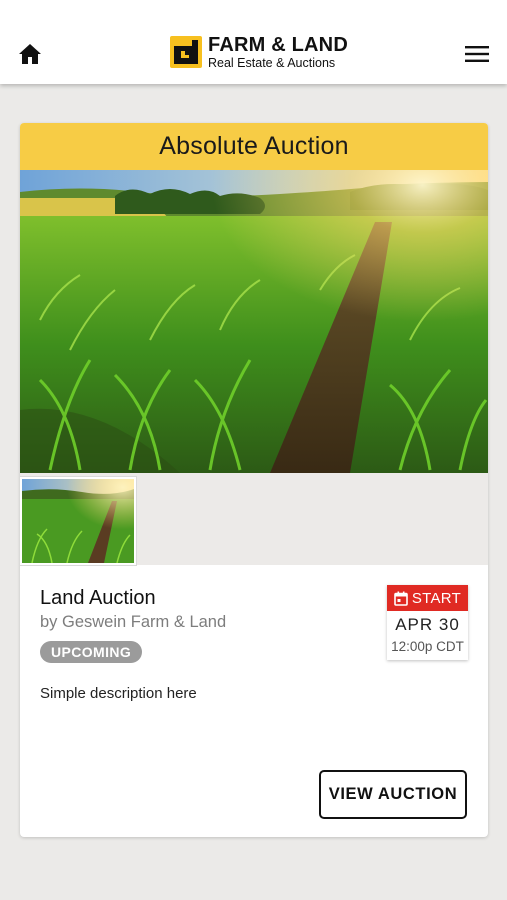 The image size is (507, 900). I want to click on auction-byline: by Geswein Farm & Land, so click(133, 622).